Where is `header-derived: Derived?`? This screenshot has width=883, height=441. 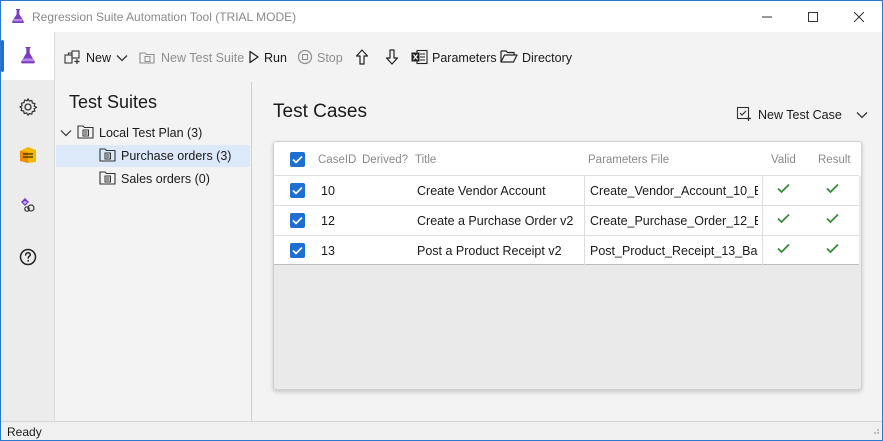 header-derived: Derived? is located at coordinates (385, 160).